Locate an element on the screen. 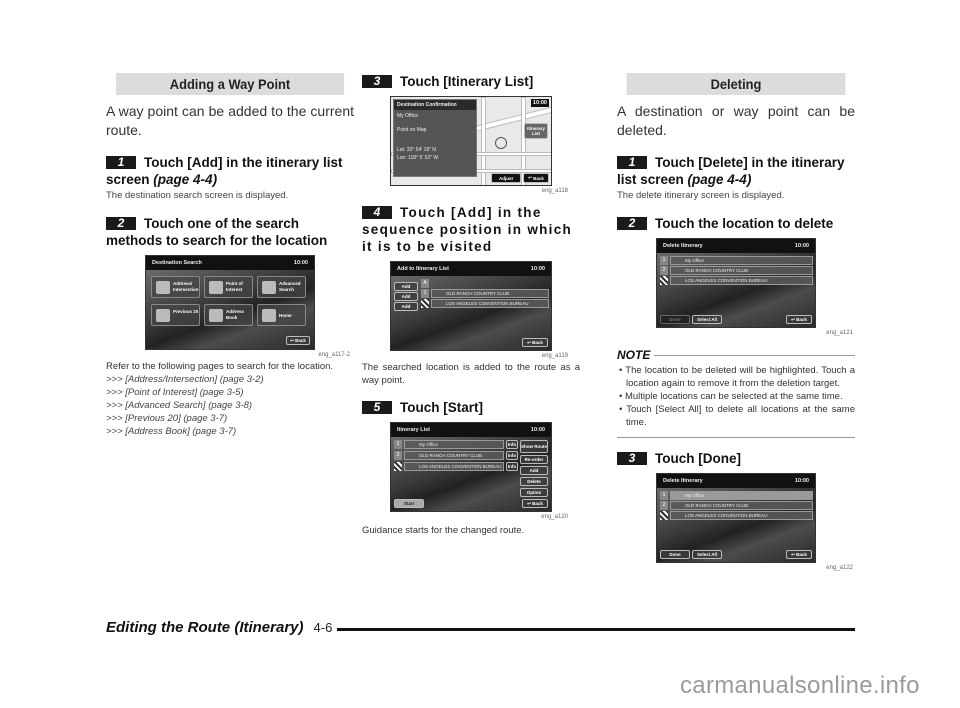 This screenshot has width=960, height=708. image-caption: eng_a122 is located at coordinates (839, 568).